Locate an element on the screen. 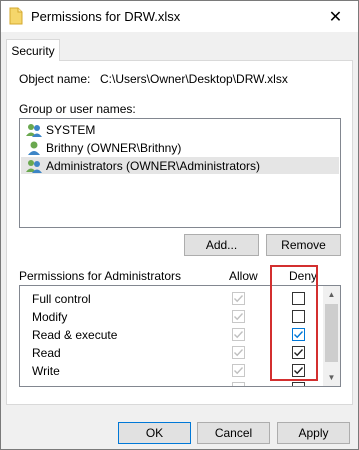  remove-button: Remove is located at coordinates (303, 245).